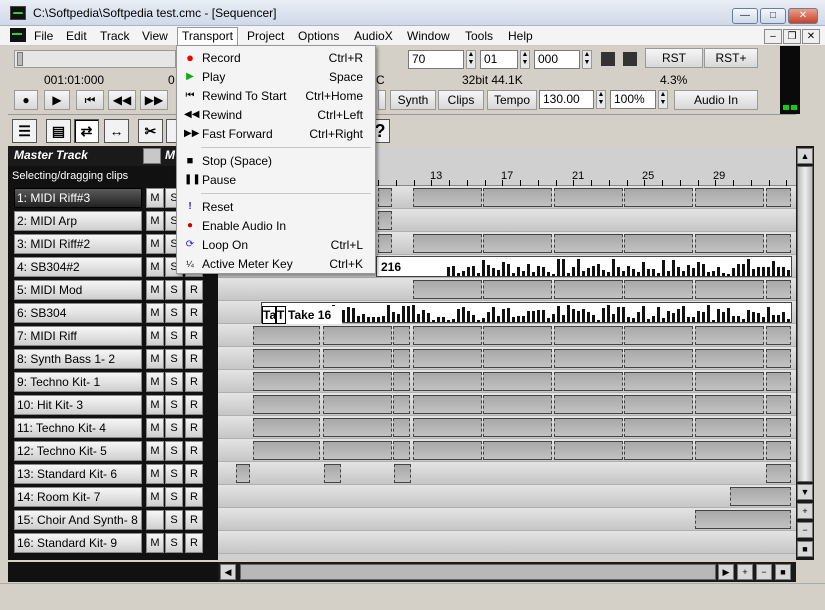 The image size is (825, 610). I want to click on menu-view: View, so click(155, 36).